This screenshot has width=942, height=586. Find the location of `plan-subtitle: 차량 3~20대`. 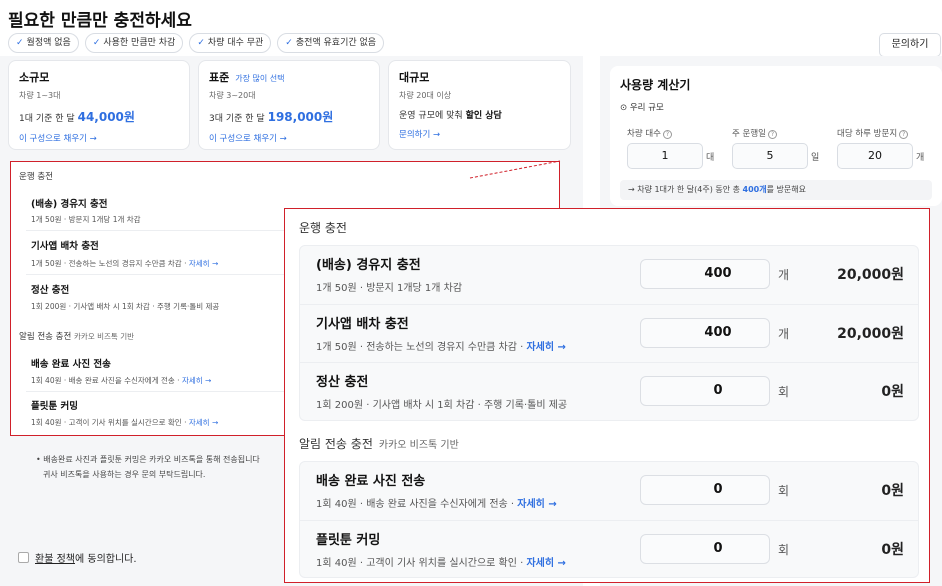

plan-subtitle: 차량 3~20대 is located at coordinates (232, 95).